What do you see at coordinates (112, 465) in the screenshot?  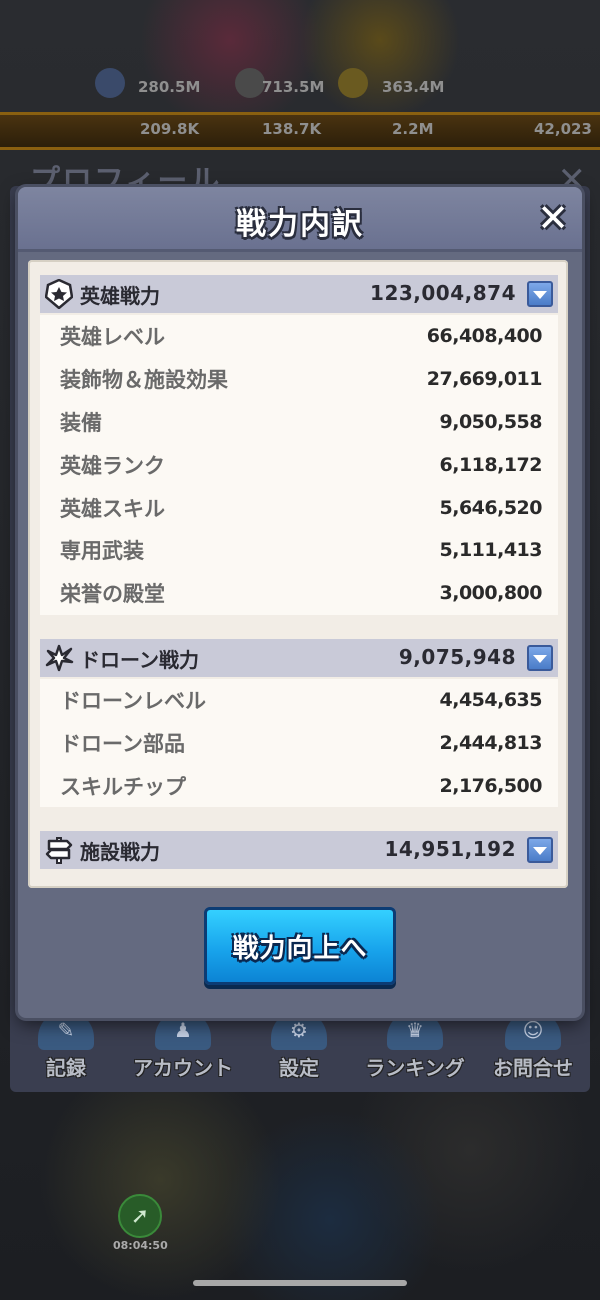 I see `row-label: 英雄ランク` at bounding box center [112, 465].